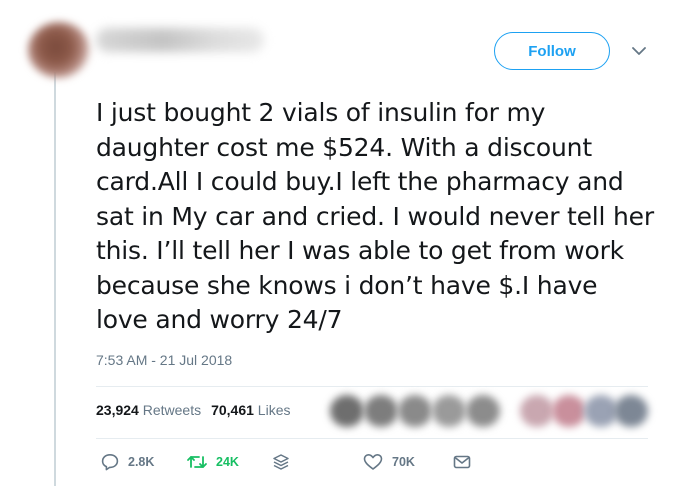  What do you see at coordinates (232, 410) in the screenshot?
I see `likes-count: 70,461` at bounding box center [232, 410].